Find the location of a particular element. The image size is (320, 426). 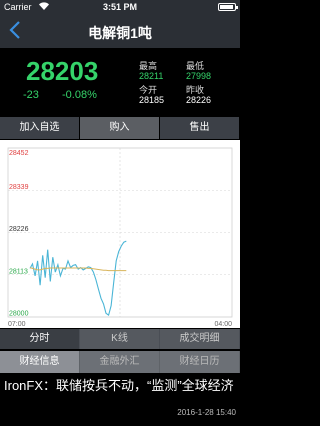

x-tick-label: 04:00 is located at coordinates (223, 324).